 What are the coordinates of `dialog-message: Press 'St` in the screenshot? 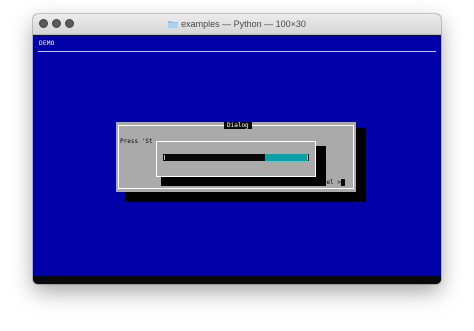 It's located at (136, 141).